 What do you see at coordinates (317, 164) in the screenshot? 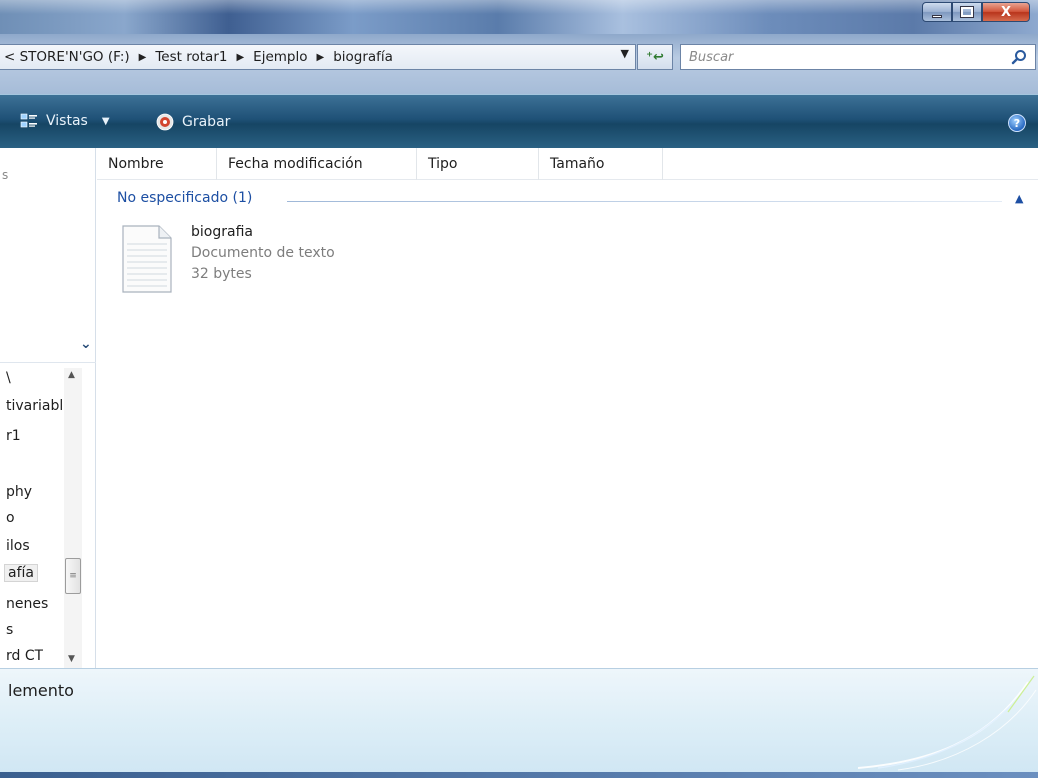
I see `column-header-fecha: Fecha modificación` at bounding box center [317, 164].